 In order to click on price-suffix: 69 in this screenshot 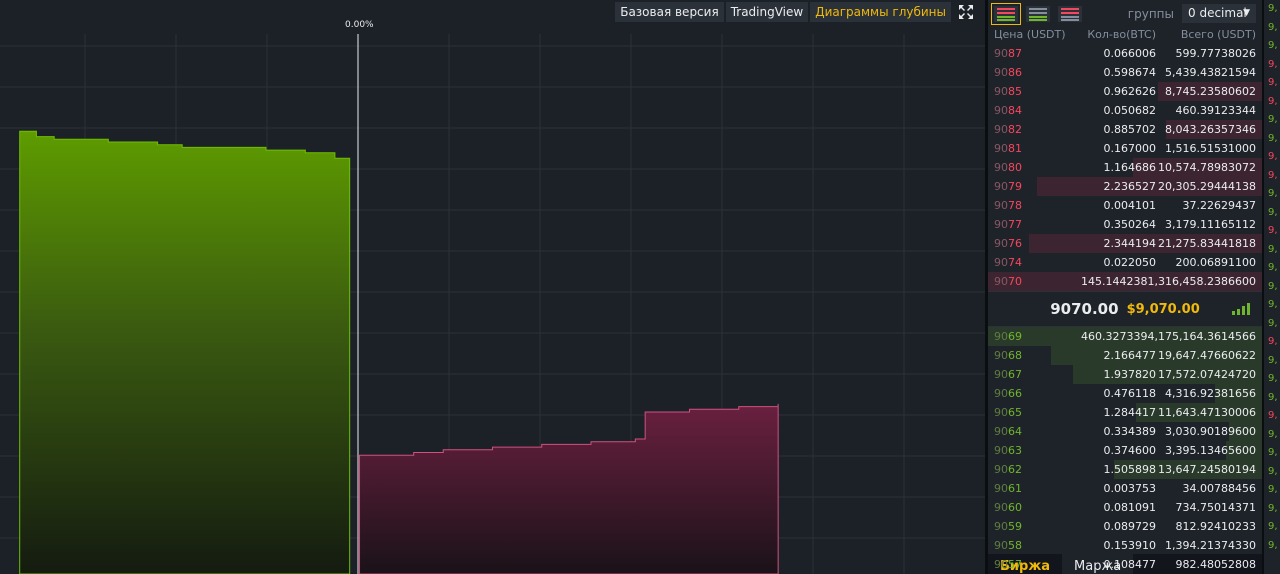, I will do `click(1015, 336)`.